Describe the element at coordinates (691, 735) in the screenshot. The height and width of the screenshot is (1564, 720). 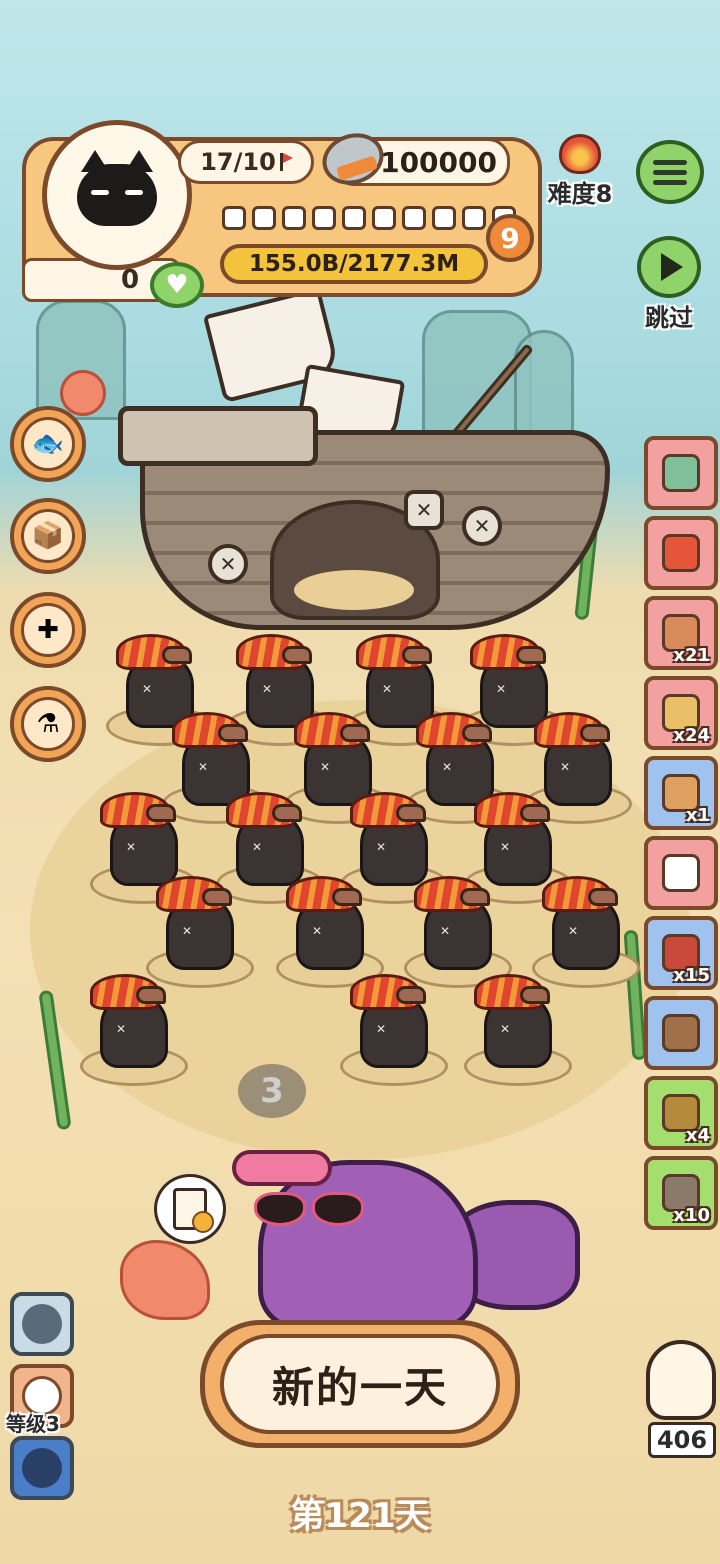
I see `item-count: x24` at that location.